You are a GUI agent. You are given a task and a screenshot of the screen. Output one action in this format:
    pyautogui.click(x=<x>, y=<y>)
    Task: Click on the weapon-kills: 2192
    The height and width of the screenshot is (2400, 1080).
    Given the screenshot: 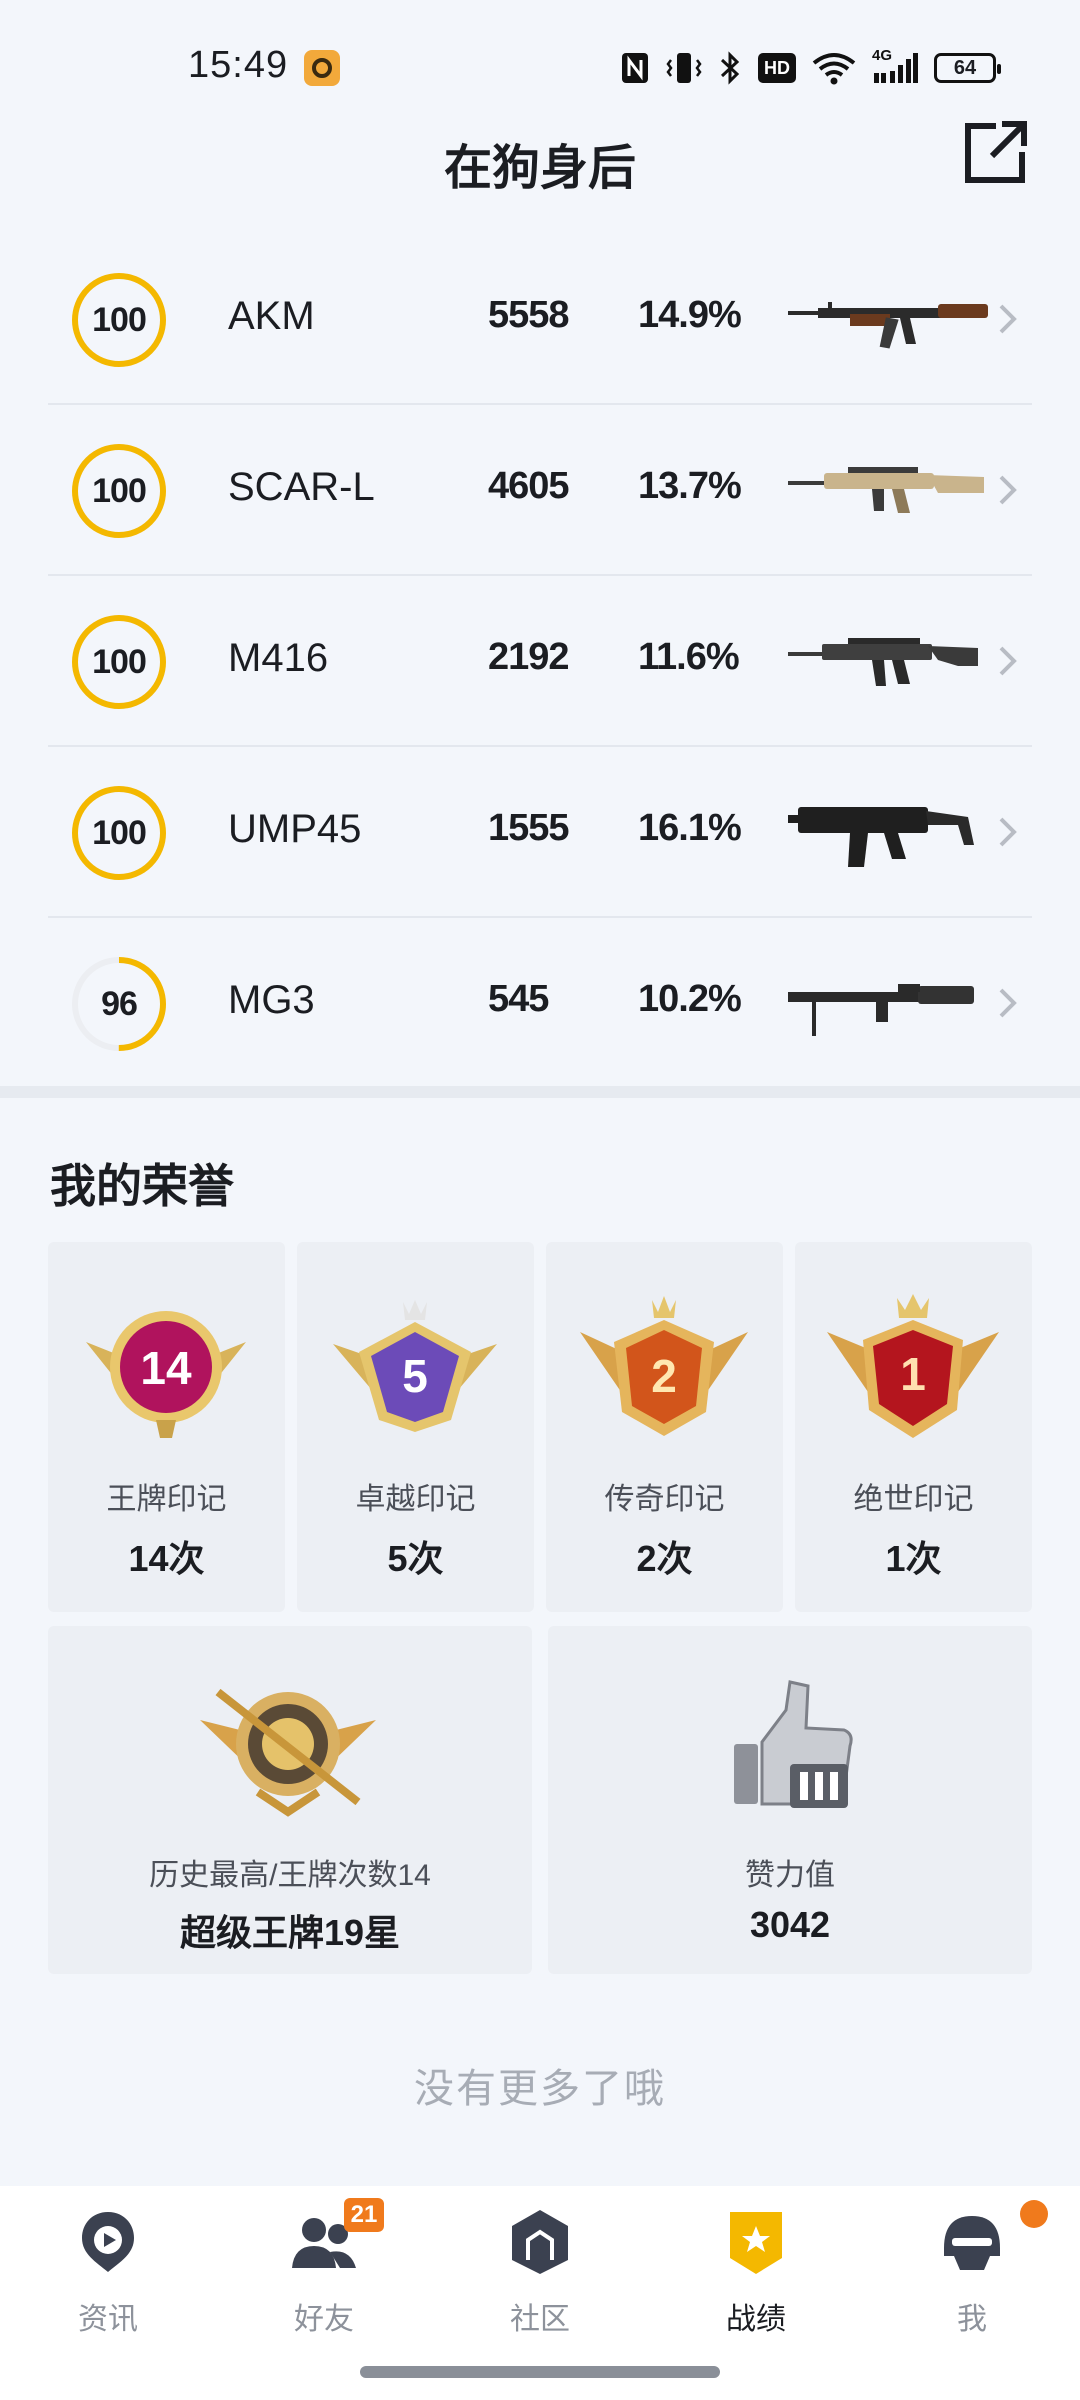 What is the action you would take?
    pyautogui.click(x=529, y=657)
    